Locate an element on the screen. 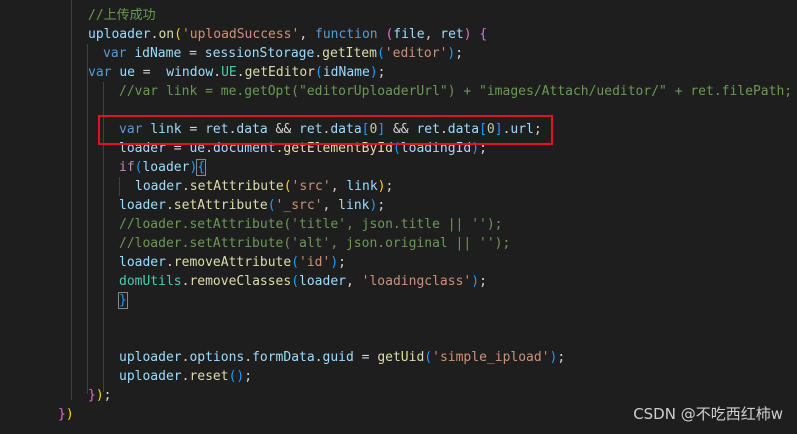  string: 'simple_ipload' is located at coordinates (491, 357).